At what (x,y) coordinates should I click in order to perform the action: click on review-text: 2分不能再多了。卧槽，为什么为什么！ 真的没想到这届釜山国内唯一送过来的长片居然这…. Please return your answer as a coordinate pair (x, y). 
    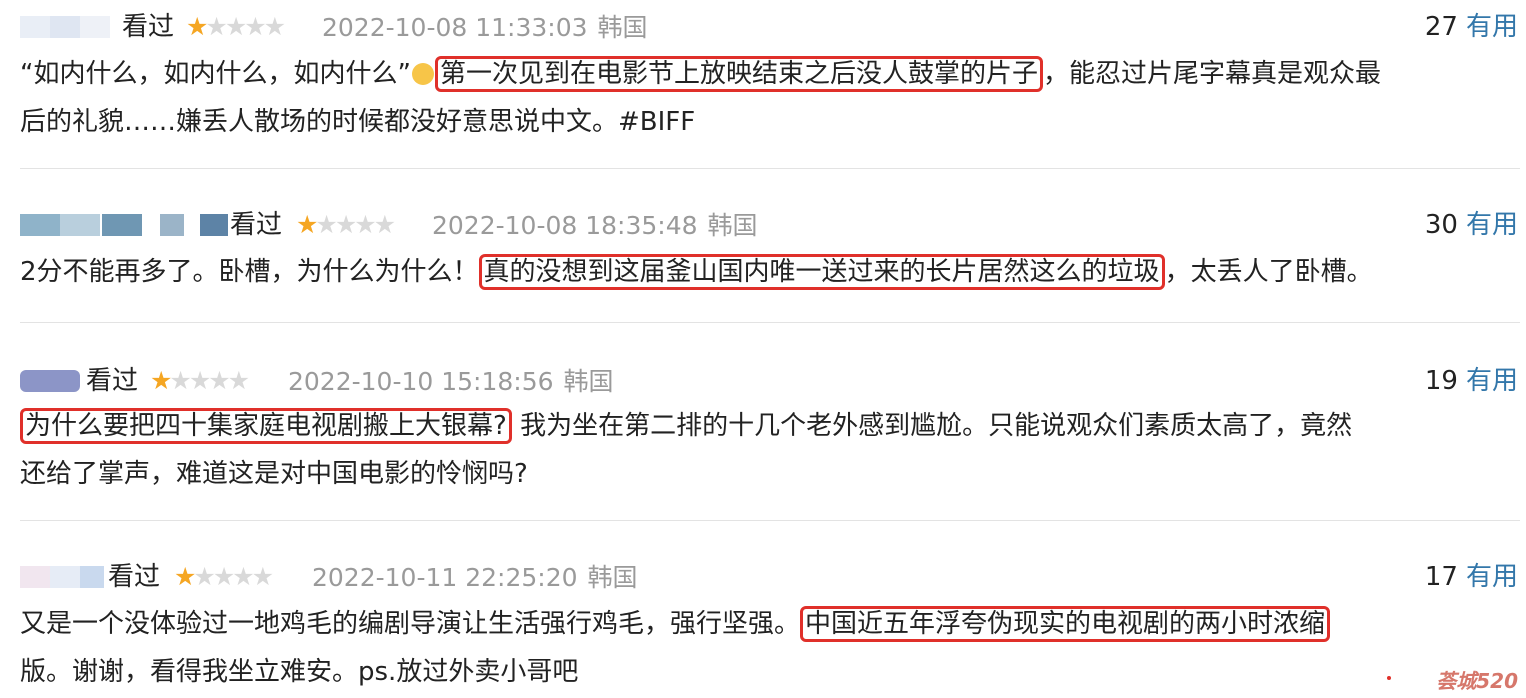
    Looking at the image, I should click on (768, 272).